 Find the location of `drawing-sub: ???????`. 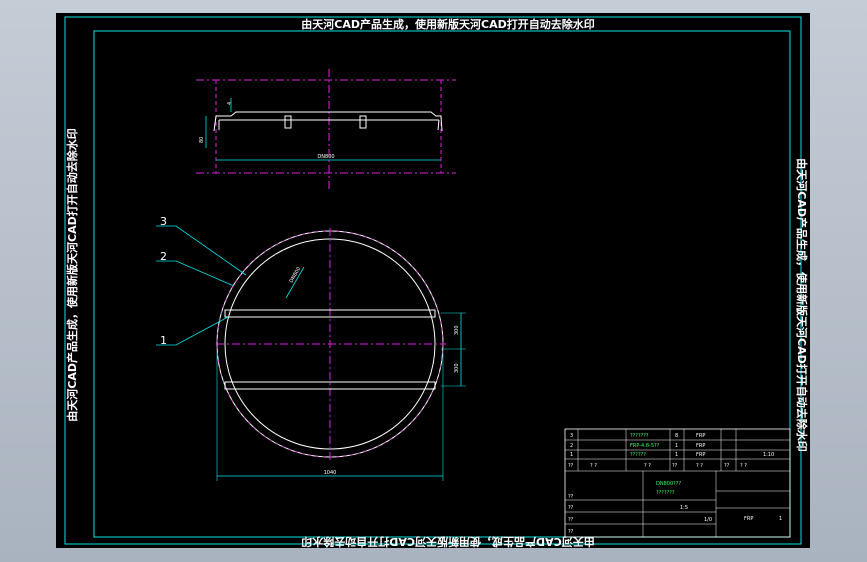

drawing-sub: ??????? is located at coordinates (665, 493).